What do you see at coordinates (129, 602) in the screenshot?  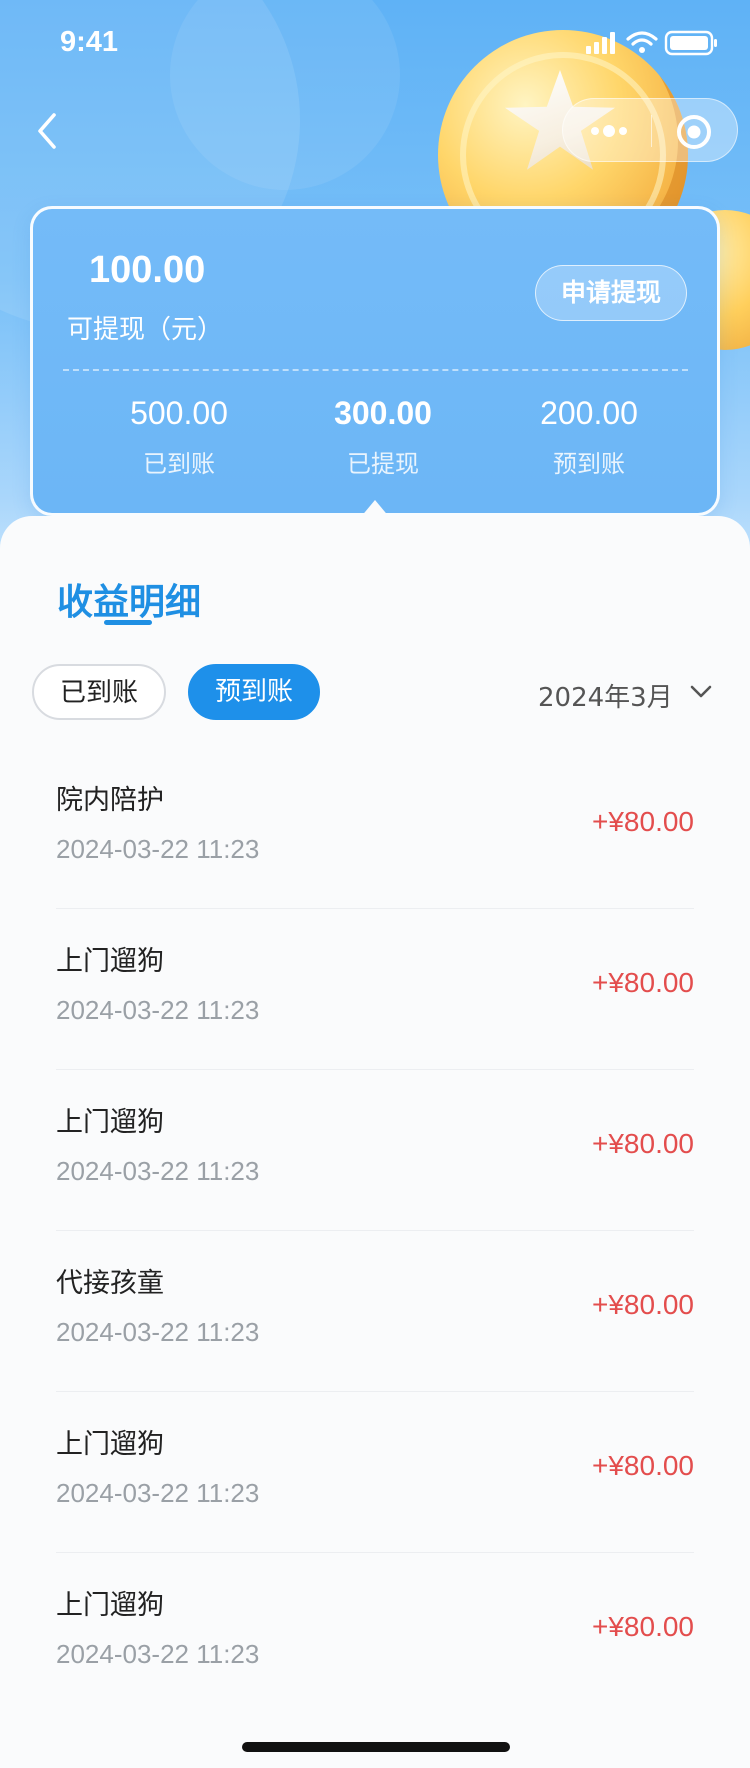 I see `section-title: 收益明细` at bounding box center [129, 602].